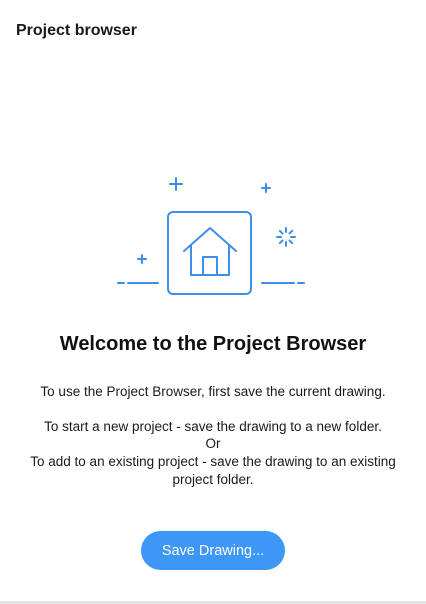  I want to click on home-illustration, so click(211, 236).